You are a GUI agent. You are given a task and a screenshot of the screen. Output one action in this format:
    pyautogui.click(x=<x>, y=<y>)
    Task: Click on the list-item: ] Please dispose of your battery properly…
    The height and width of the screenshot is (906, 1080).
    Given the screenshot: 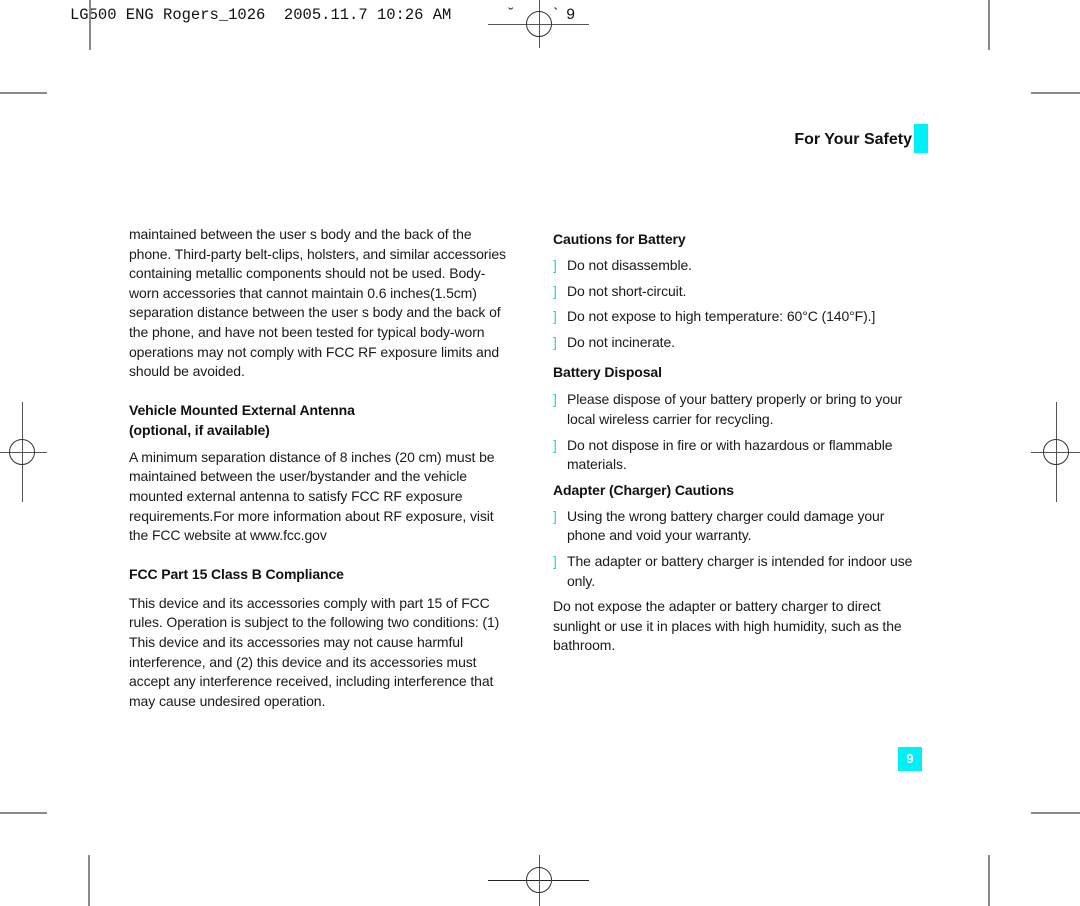 What is the action you would take?
    pyautogui.click(x=728, y=409)
    